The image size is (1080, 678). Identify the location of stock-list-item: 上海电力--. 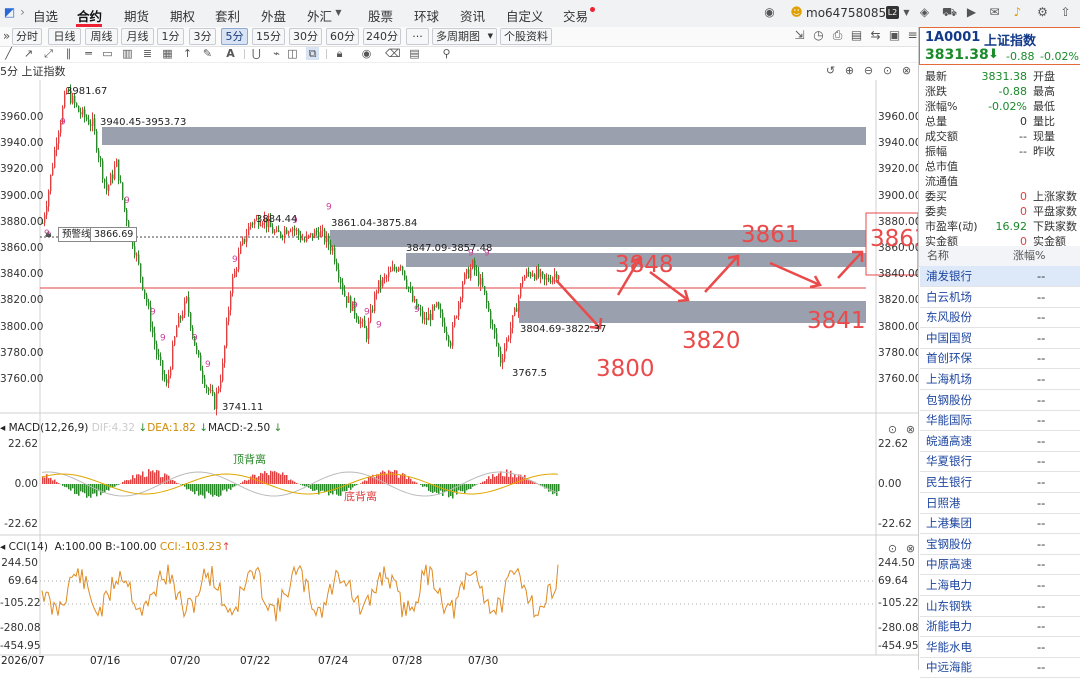
(1000, 585).